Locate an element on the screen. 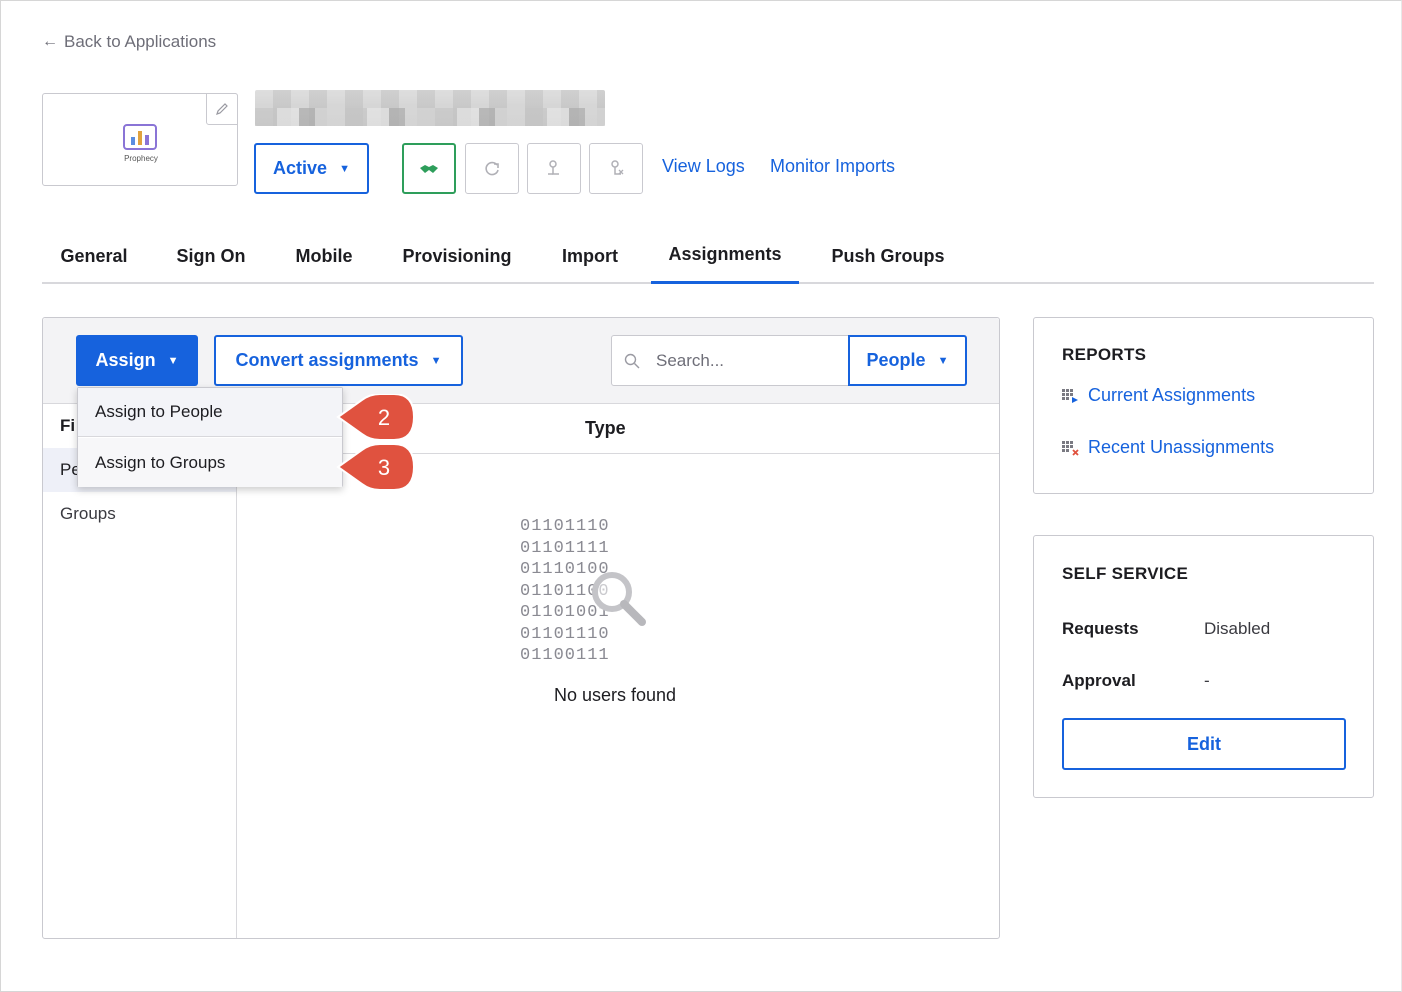  recent-unassignments-link: Recent Unassignments is located at coordinates (1168, 447).